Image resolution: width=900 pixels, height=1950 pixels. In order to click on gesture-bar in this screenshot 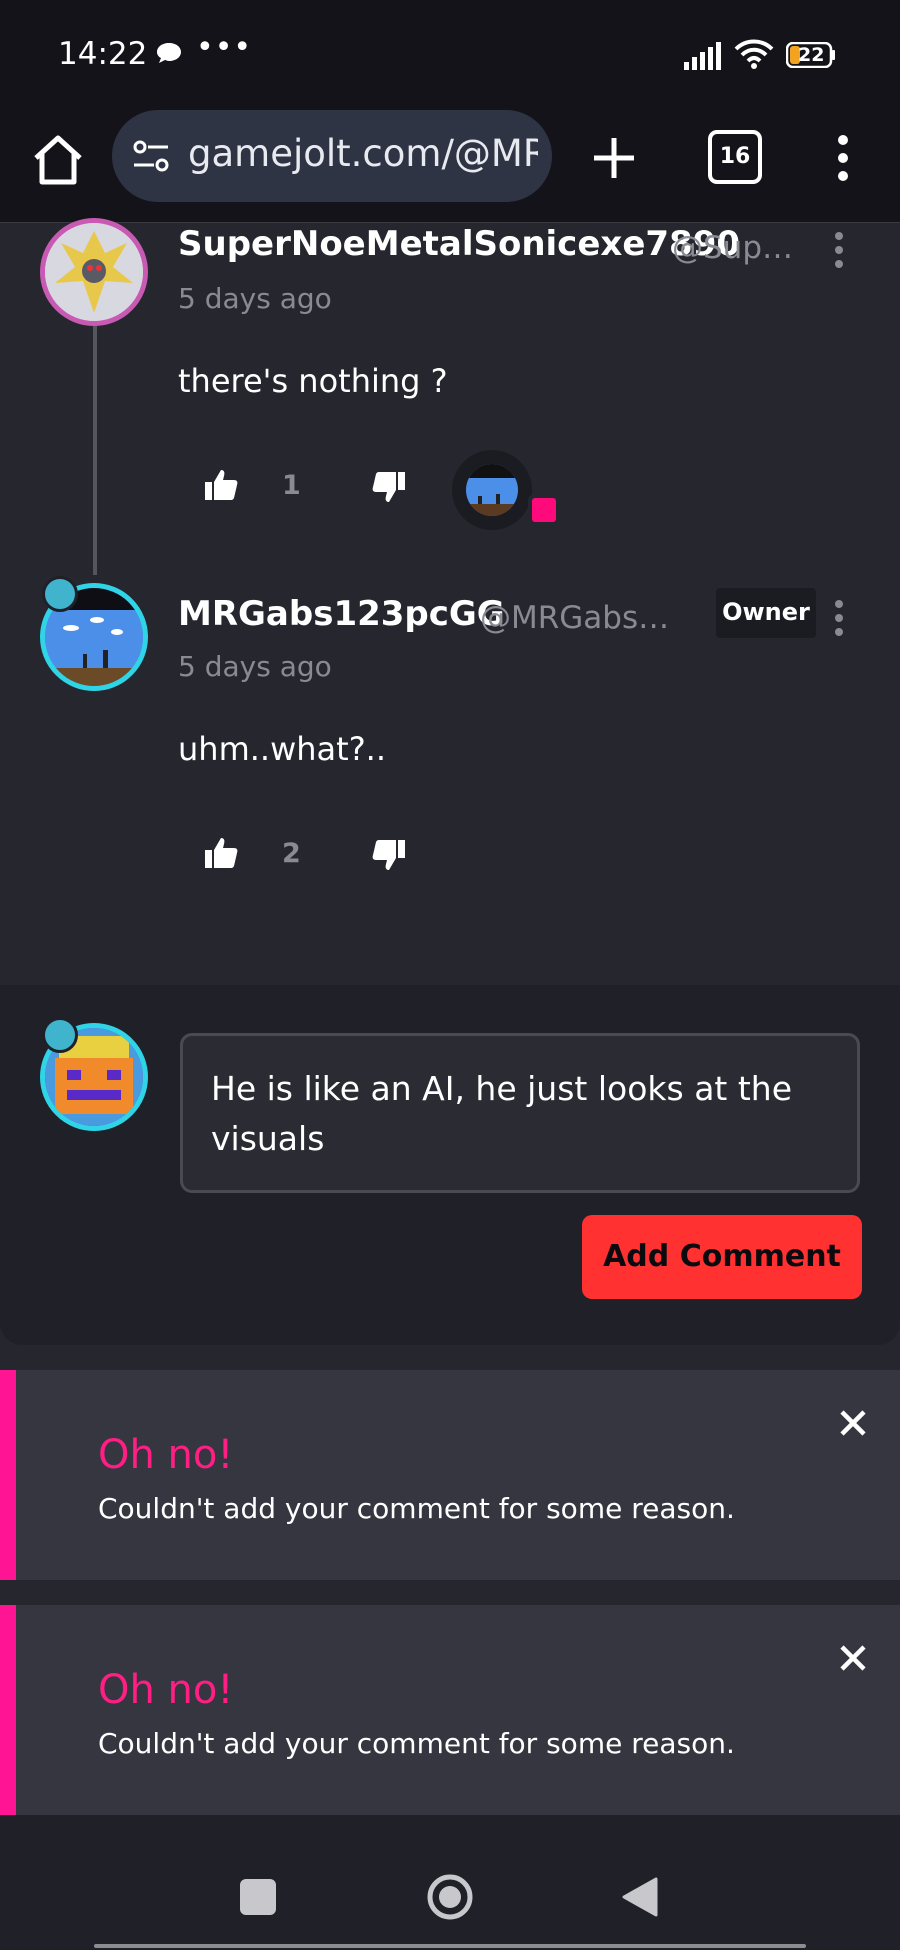, I will do `click(450, 1946)`.